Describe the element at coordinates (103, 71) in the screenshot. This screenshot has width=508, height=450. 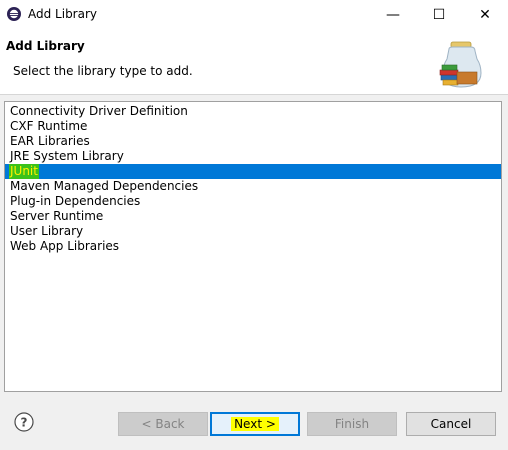
I see `wizard-description: Select the library type to add.` at that location.